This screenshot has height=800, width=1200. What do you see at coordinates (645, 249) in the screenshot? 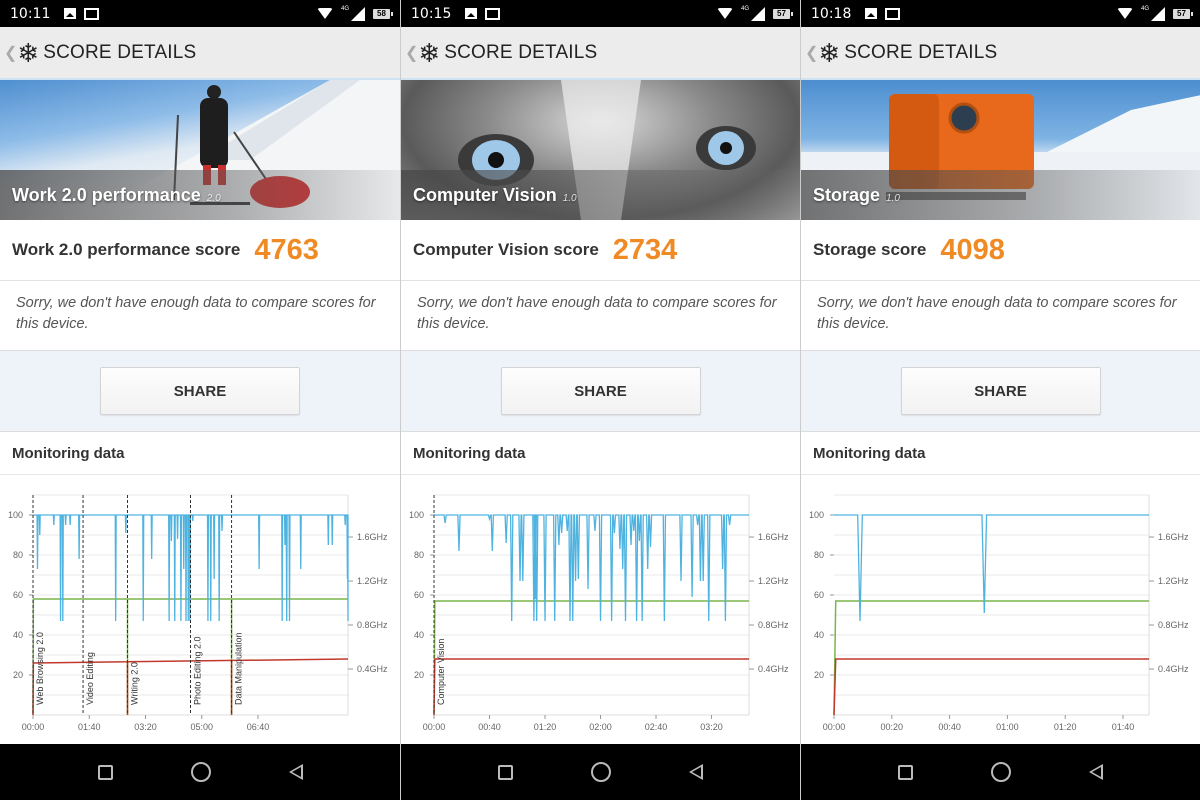
I see `score-value: 2734` at bounding box center [645, 249].